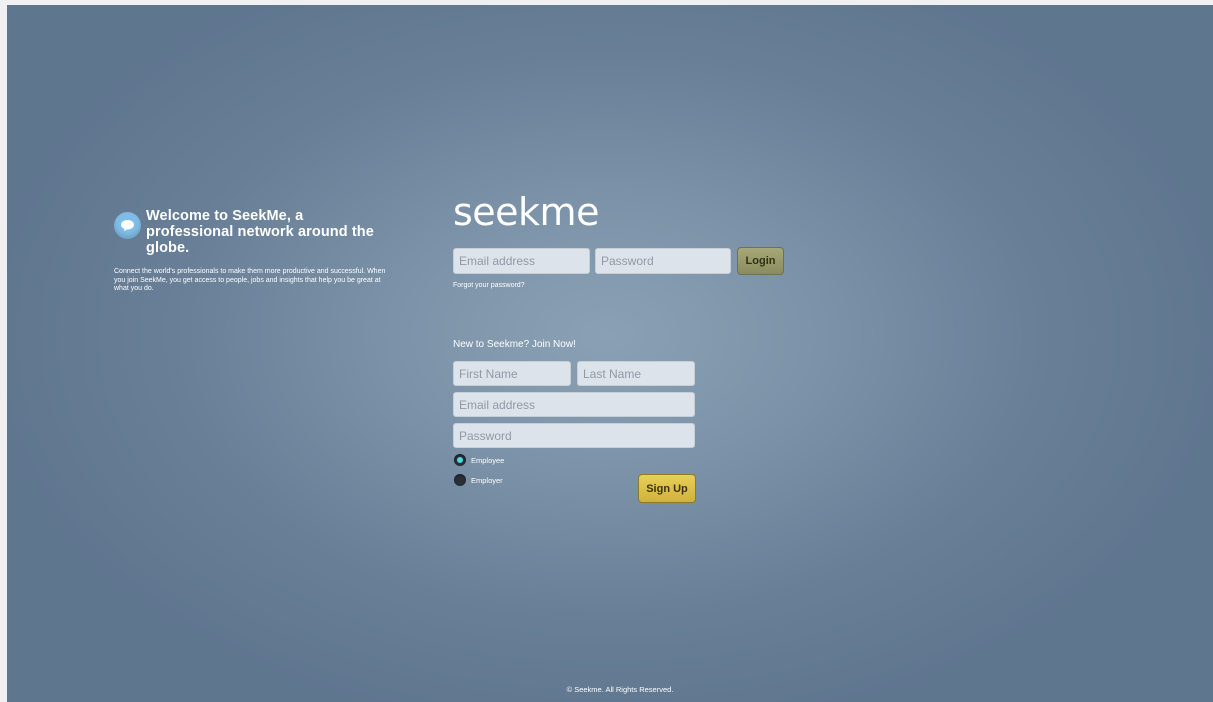 This screenshot has height=702, width=1213. I want to click on radio-unselected-icon, so click(460, 480).